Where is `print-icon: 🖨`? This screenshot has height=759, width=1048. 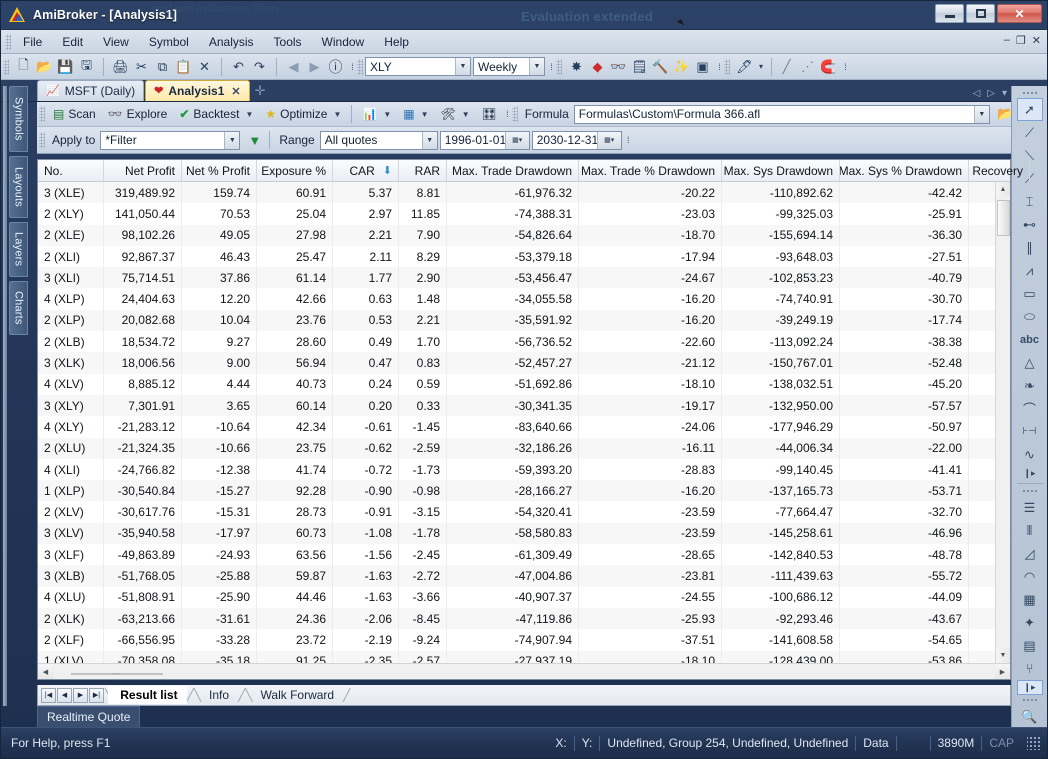
print-icon: 🖨 is located at coordinates (120, 66).